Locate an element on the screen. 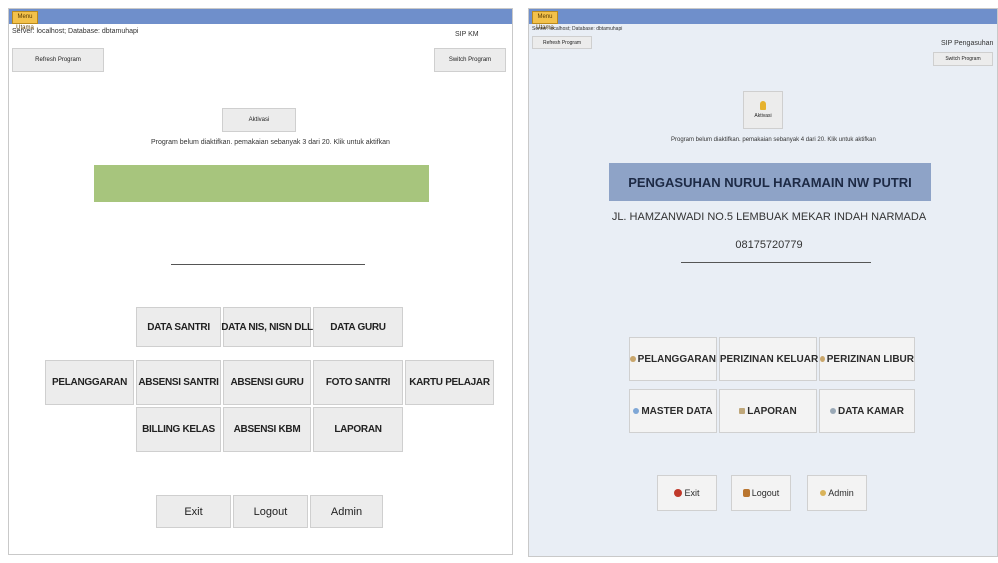 Image resolution: width=998 pixels, height=563 pixels. activate-button: Aktivasi is located at coordinates (259, 120).